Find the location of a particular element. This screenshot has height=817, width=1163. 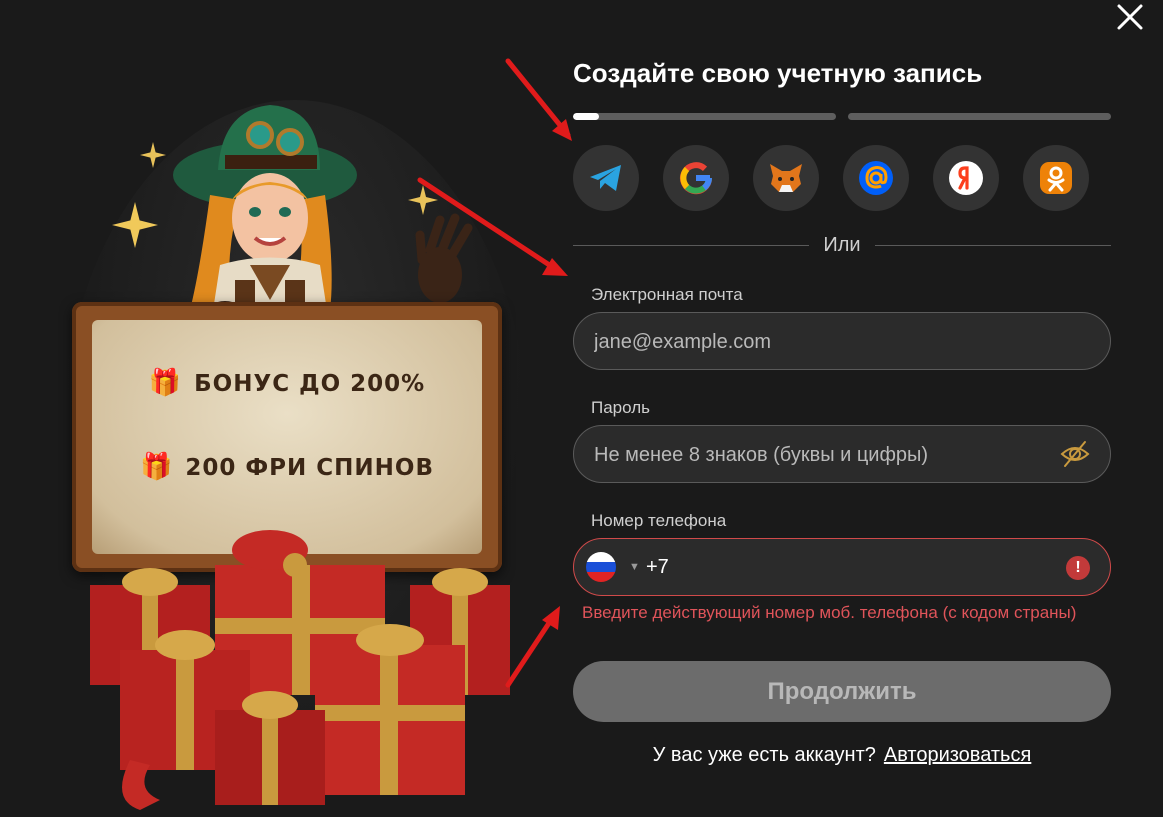

email-field is located at coordinates (814, 342).